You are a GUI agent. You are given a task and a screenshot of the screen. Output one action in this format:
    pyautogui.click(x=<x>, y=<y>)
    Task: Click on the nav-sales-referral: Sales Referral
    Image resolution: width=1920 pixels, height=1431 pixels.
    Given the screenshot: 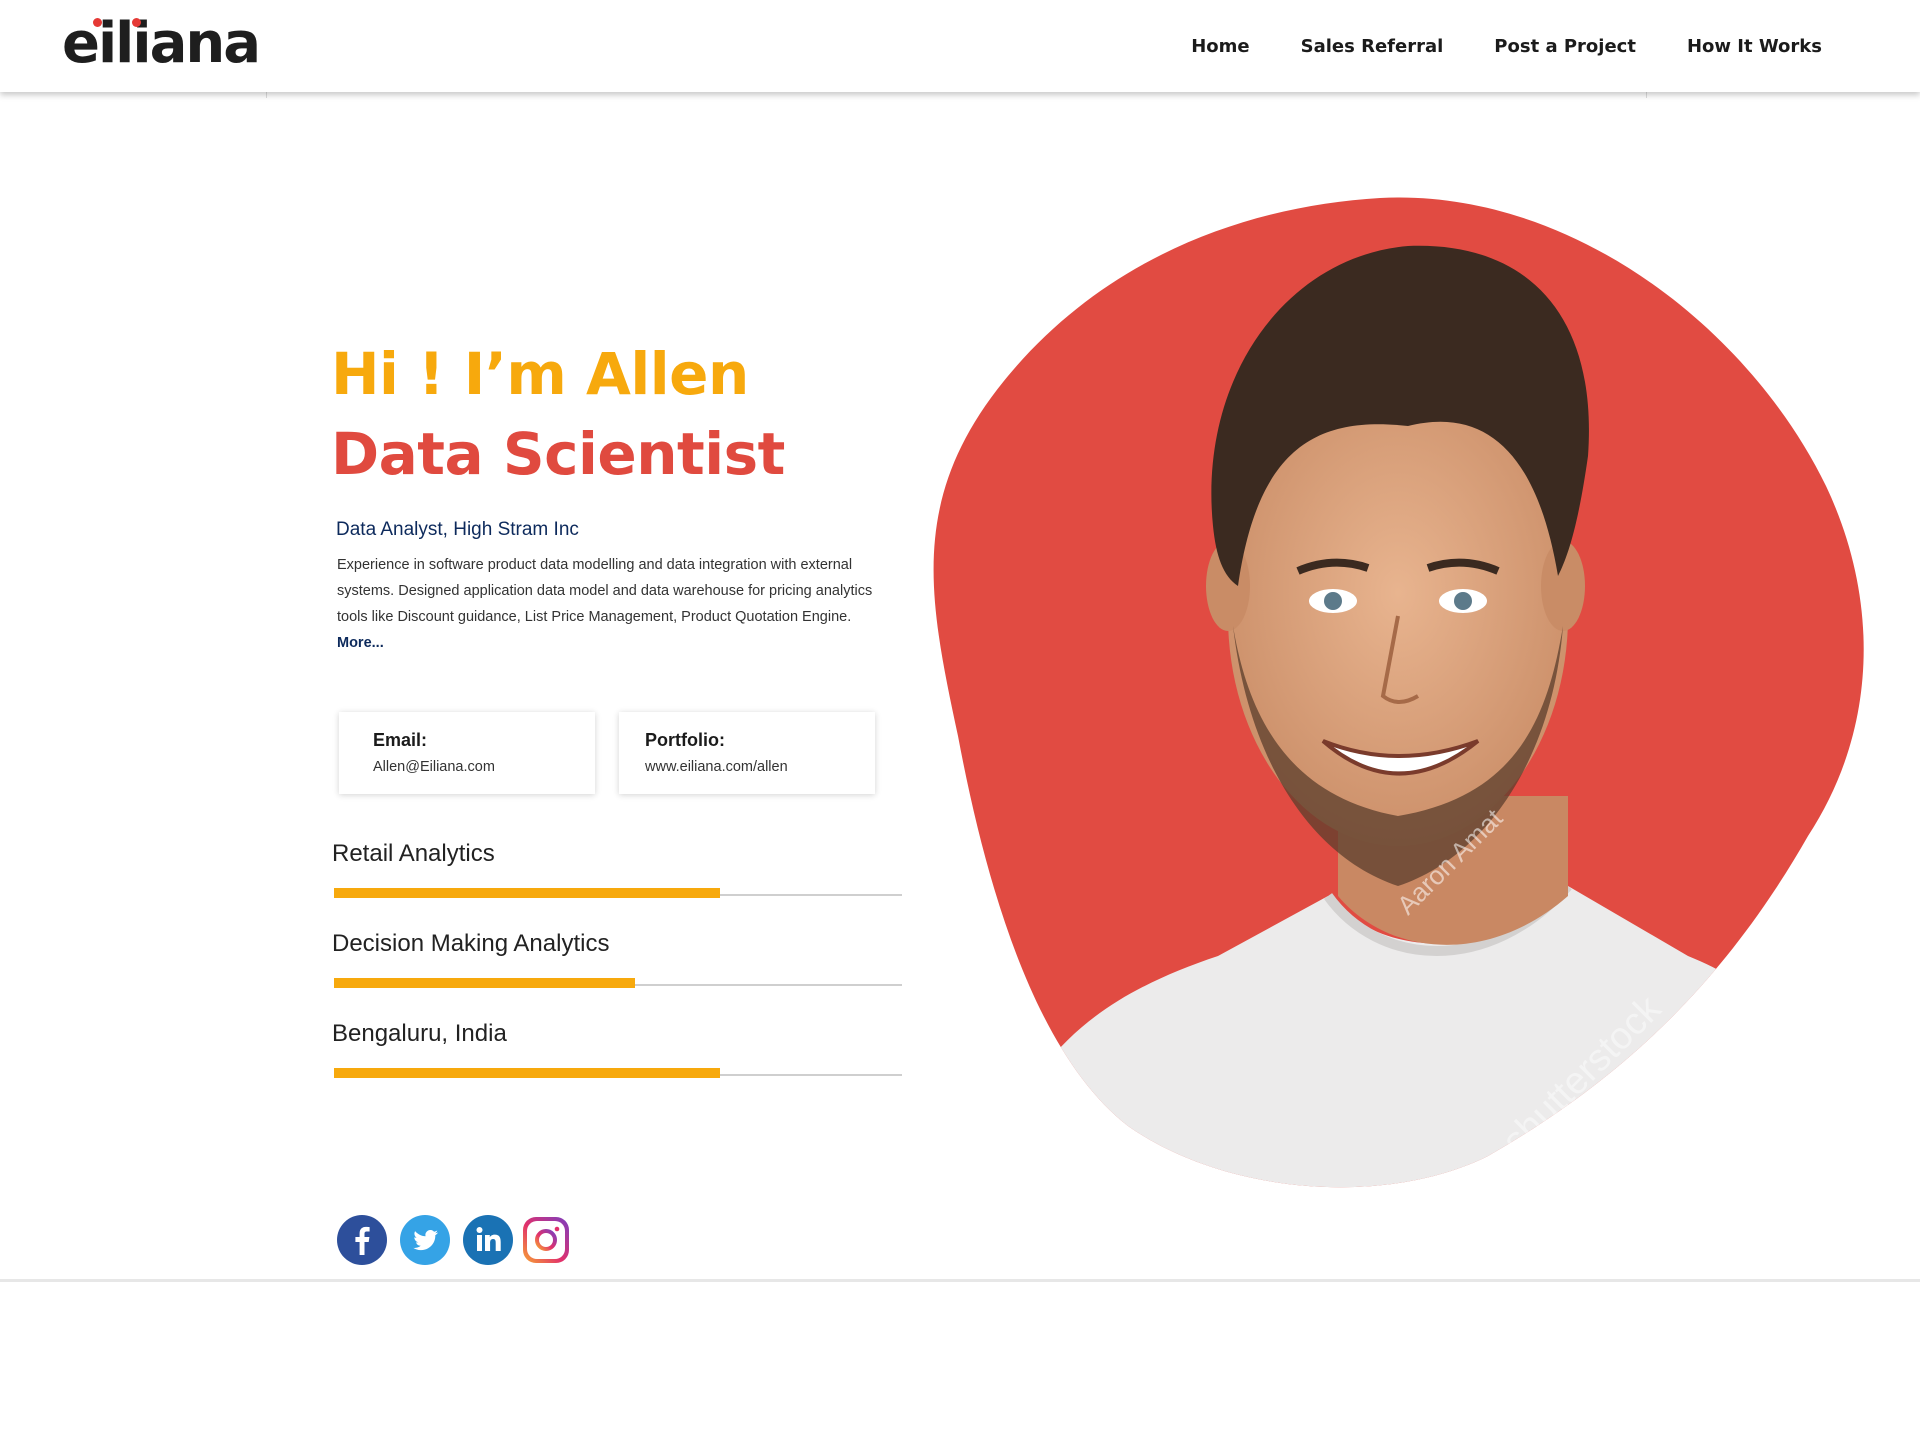 What is the action you would take?
    pyautogui.click(x=1372, y=46)
    